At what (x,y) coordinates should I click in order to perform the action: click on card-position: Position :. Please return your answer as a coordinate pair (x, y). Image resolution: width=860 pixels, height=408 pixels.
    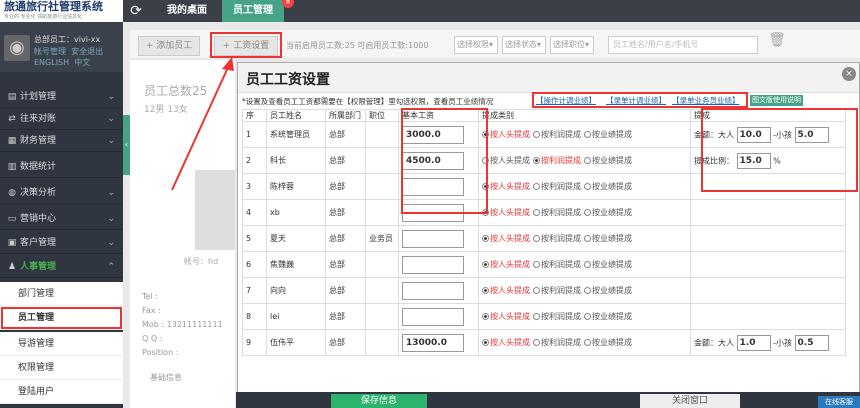
    Looking at the image, I should click on (160, 352).